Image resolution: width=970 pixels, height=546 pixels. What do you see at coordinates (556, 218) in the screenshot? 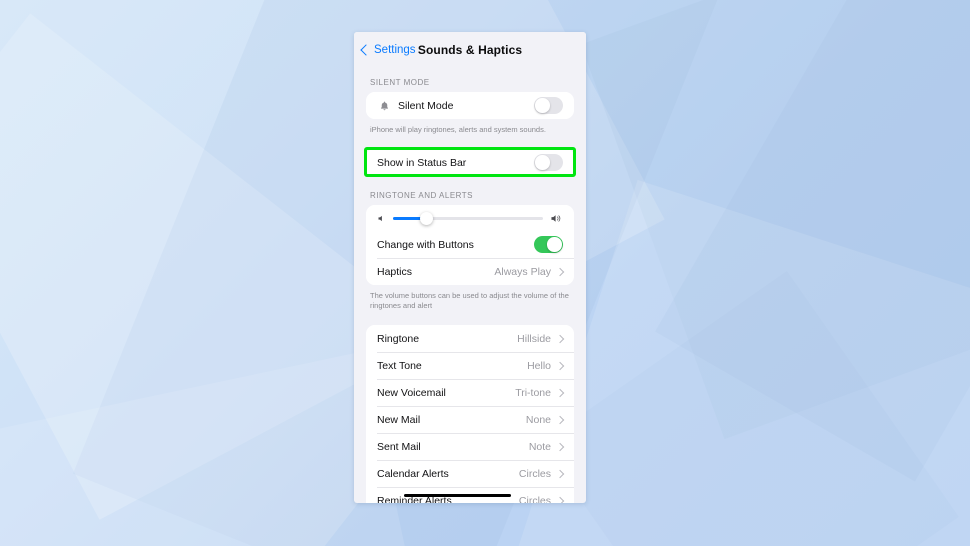
I see `speaker-high-icon` at bounding box center [556, 218].